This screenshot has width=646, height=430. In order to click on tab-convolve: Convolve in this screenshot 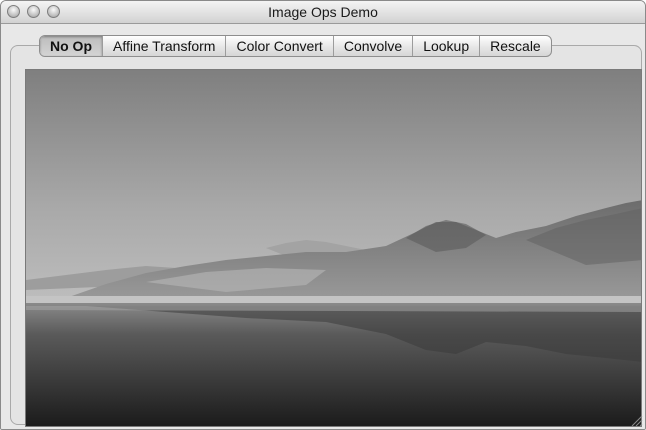, I will do `click(374, 46)`.